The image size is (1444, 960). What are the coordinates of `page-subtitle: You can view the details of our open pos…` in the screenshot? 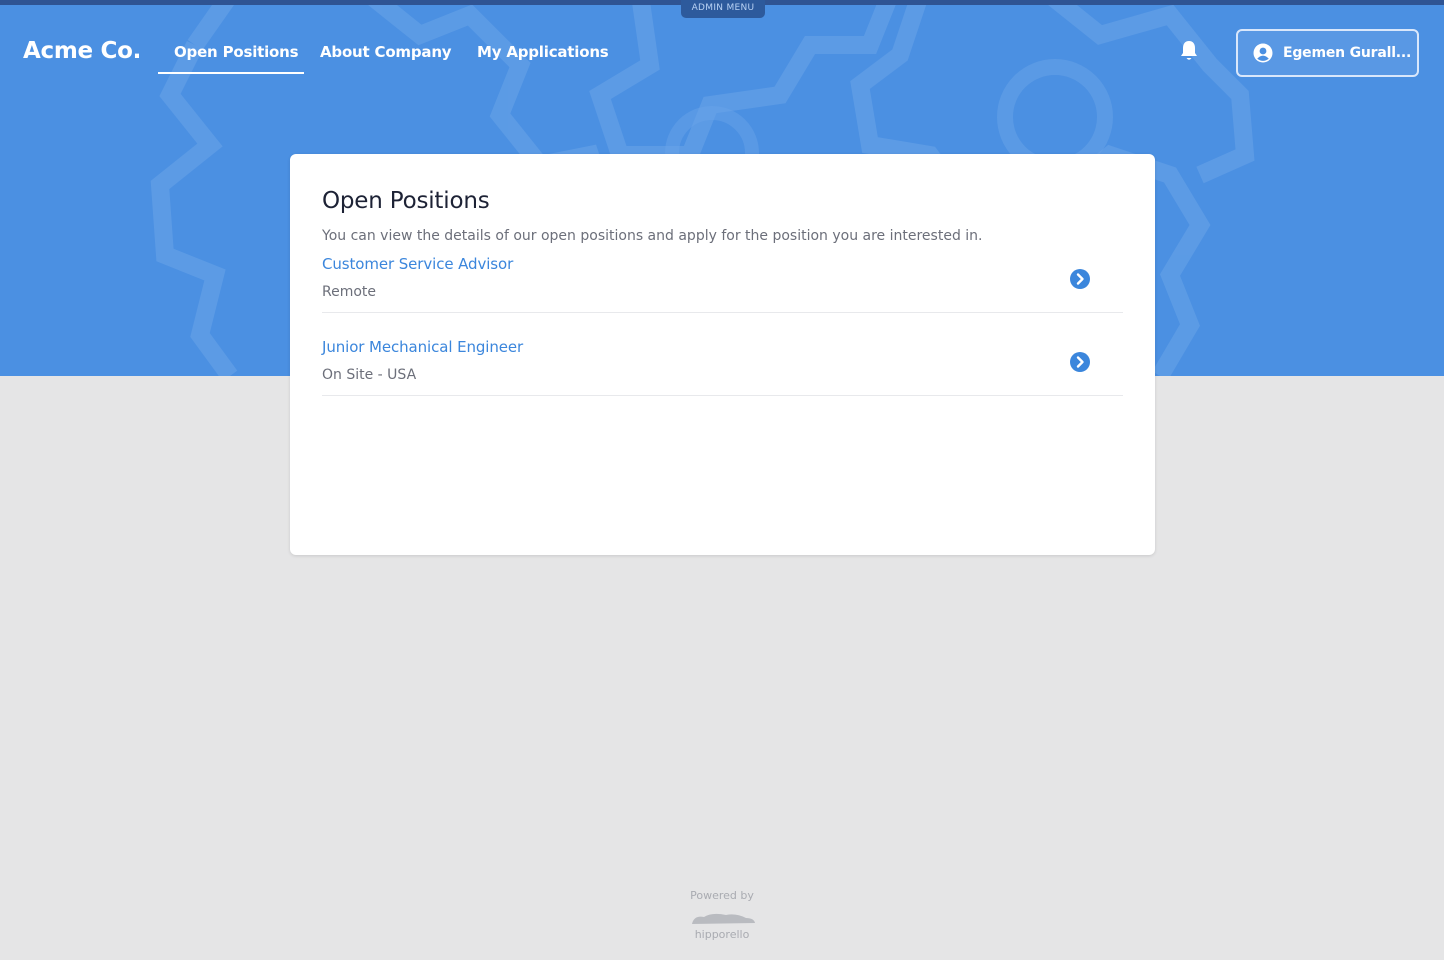 It's located at (652, 236).